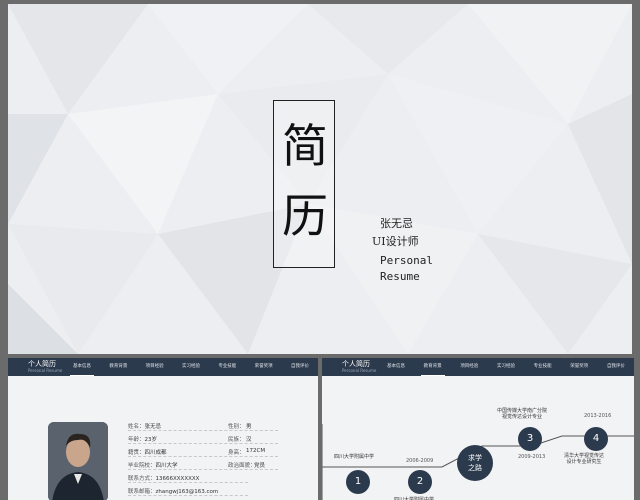 The height and width of the screenshot is (500, 640). I want to click on english-title-line-1: Personal, so click(406, 260).